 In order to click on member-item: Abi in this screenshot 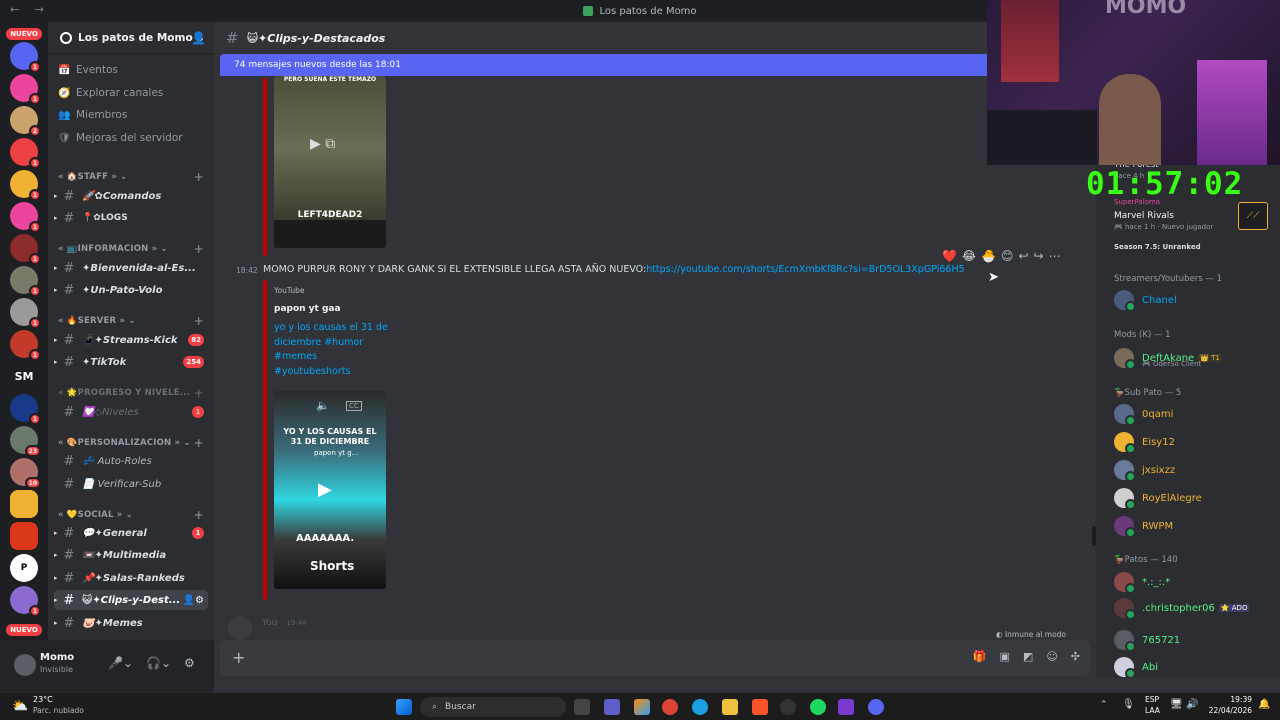, I will do `click(1194, 666)`.